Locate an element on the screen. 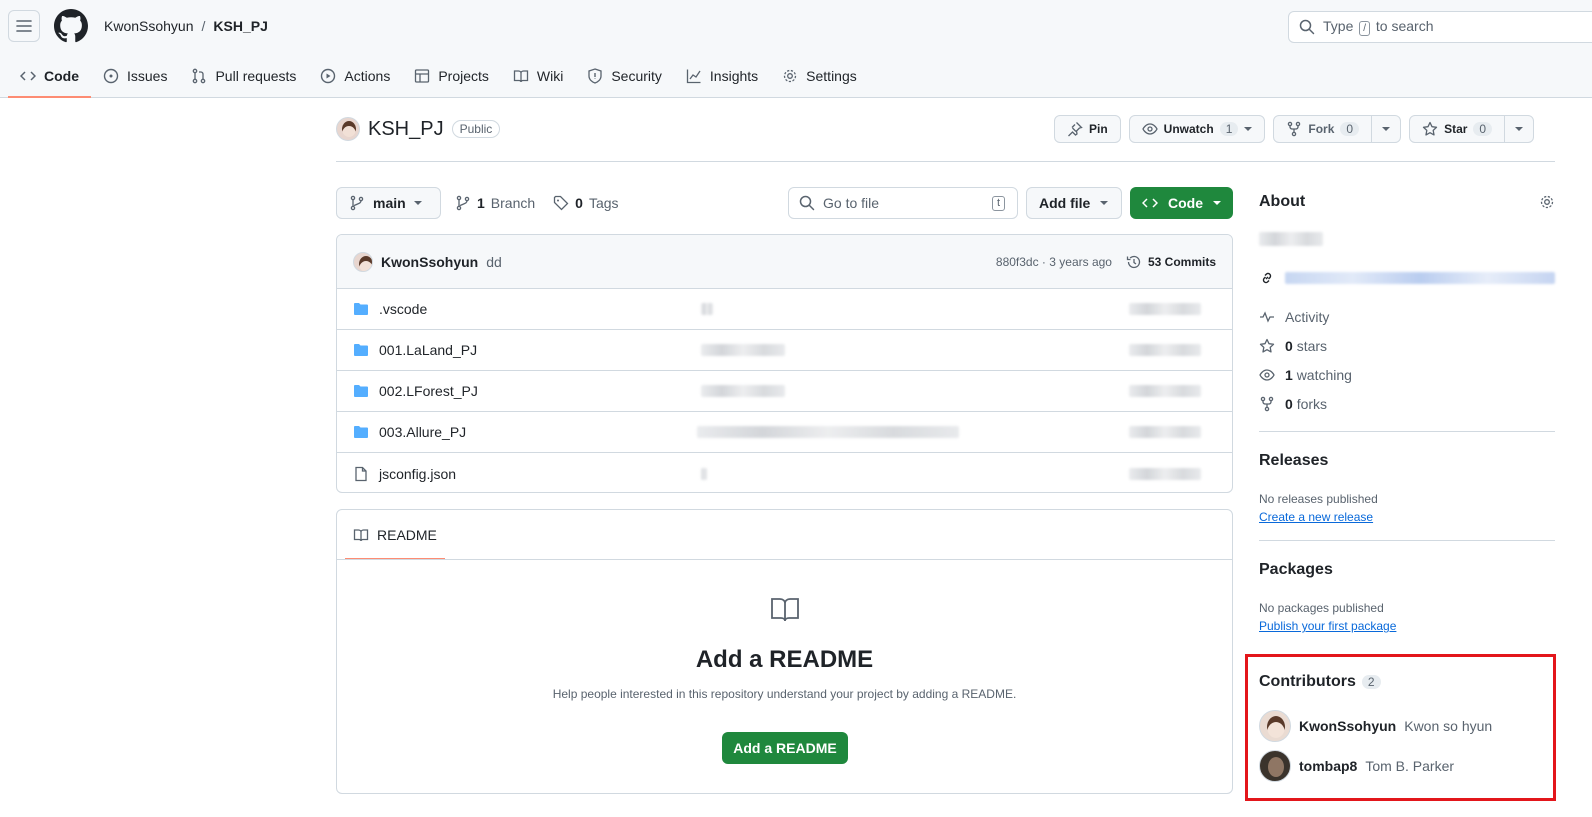 The image size is (1592, 817). unwatch-label: Unwatch is located at coordinates (1188, 129).